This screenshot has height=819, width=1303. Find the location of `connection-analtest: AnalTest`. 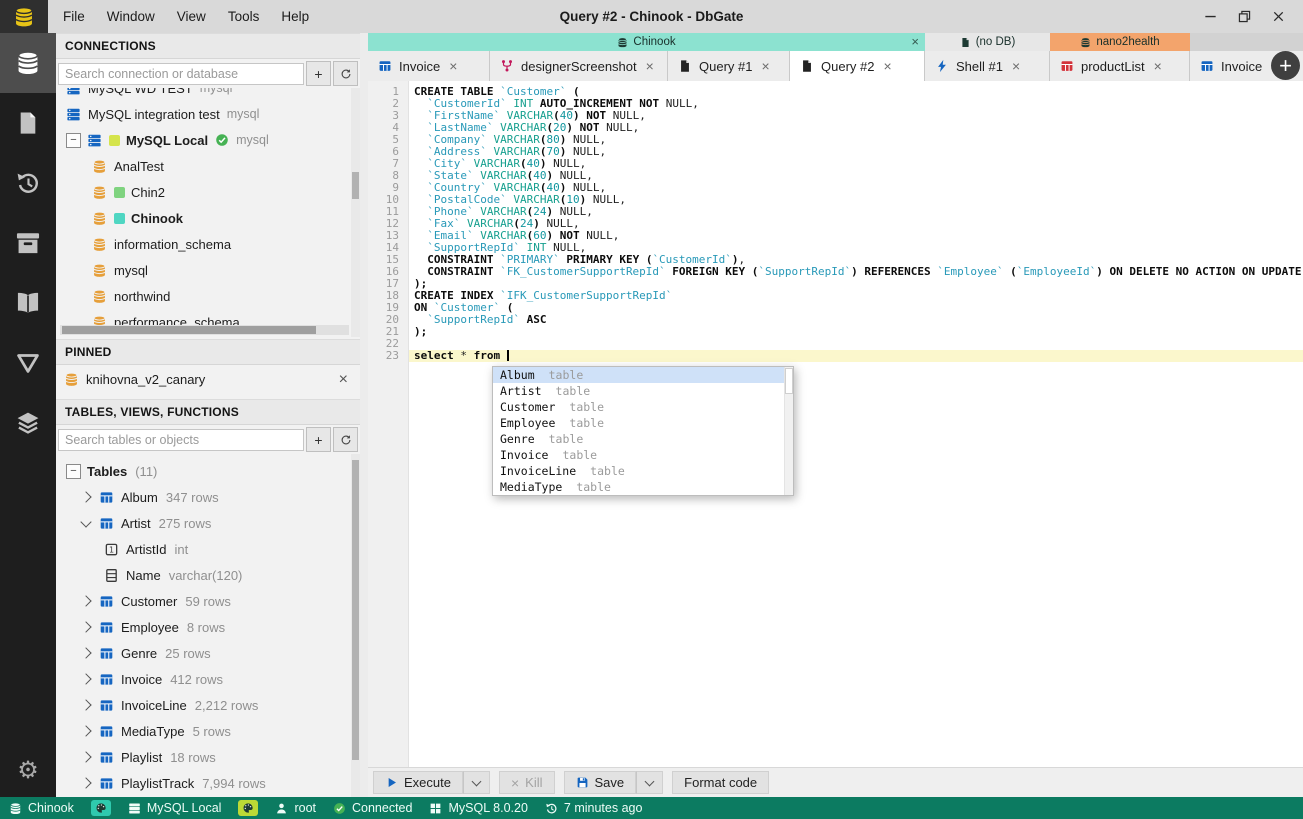

connection-analtest: AnalTest is located at coordinates (208, 166).